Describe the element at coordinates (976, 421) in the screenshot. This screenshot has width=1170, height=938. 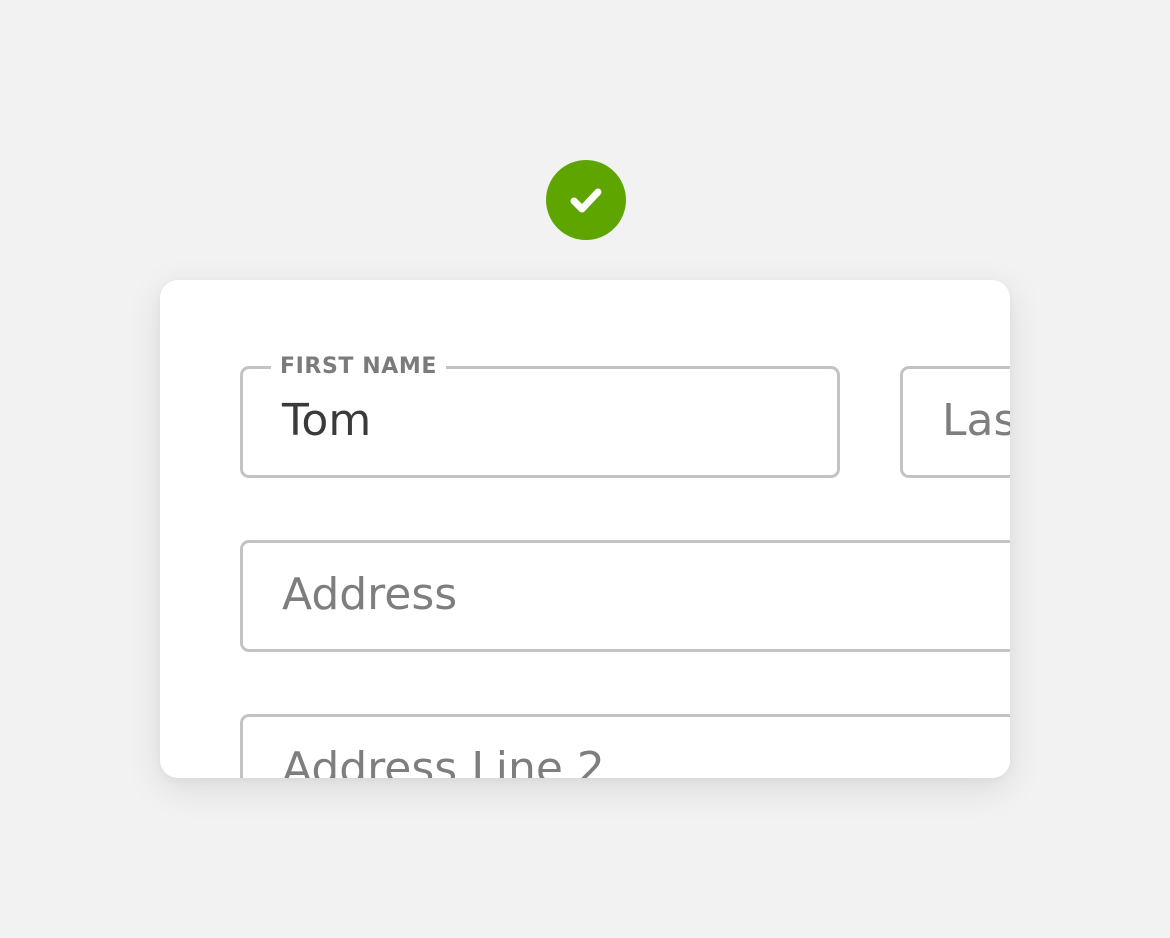
I see `last-name-placeholder: Last Name` at that location.